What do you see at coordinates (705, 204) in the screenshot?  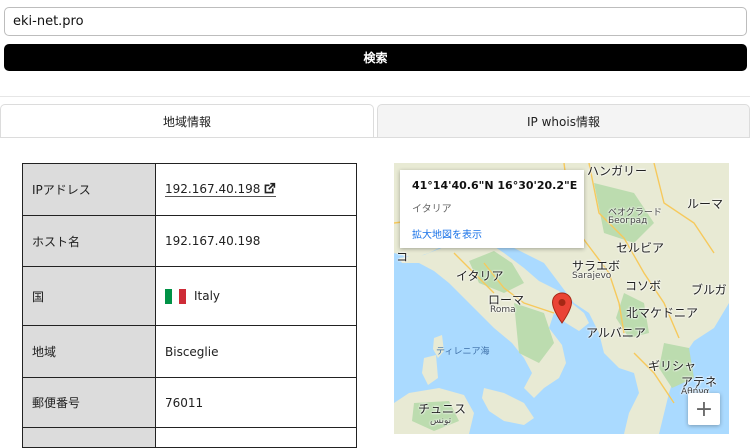 I see `map-label-rumania: ルーマ` at bounding box center [705, 204].